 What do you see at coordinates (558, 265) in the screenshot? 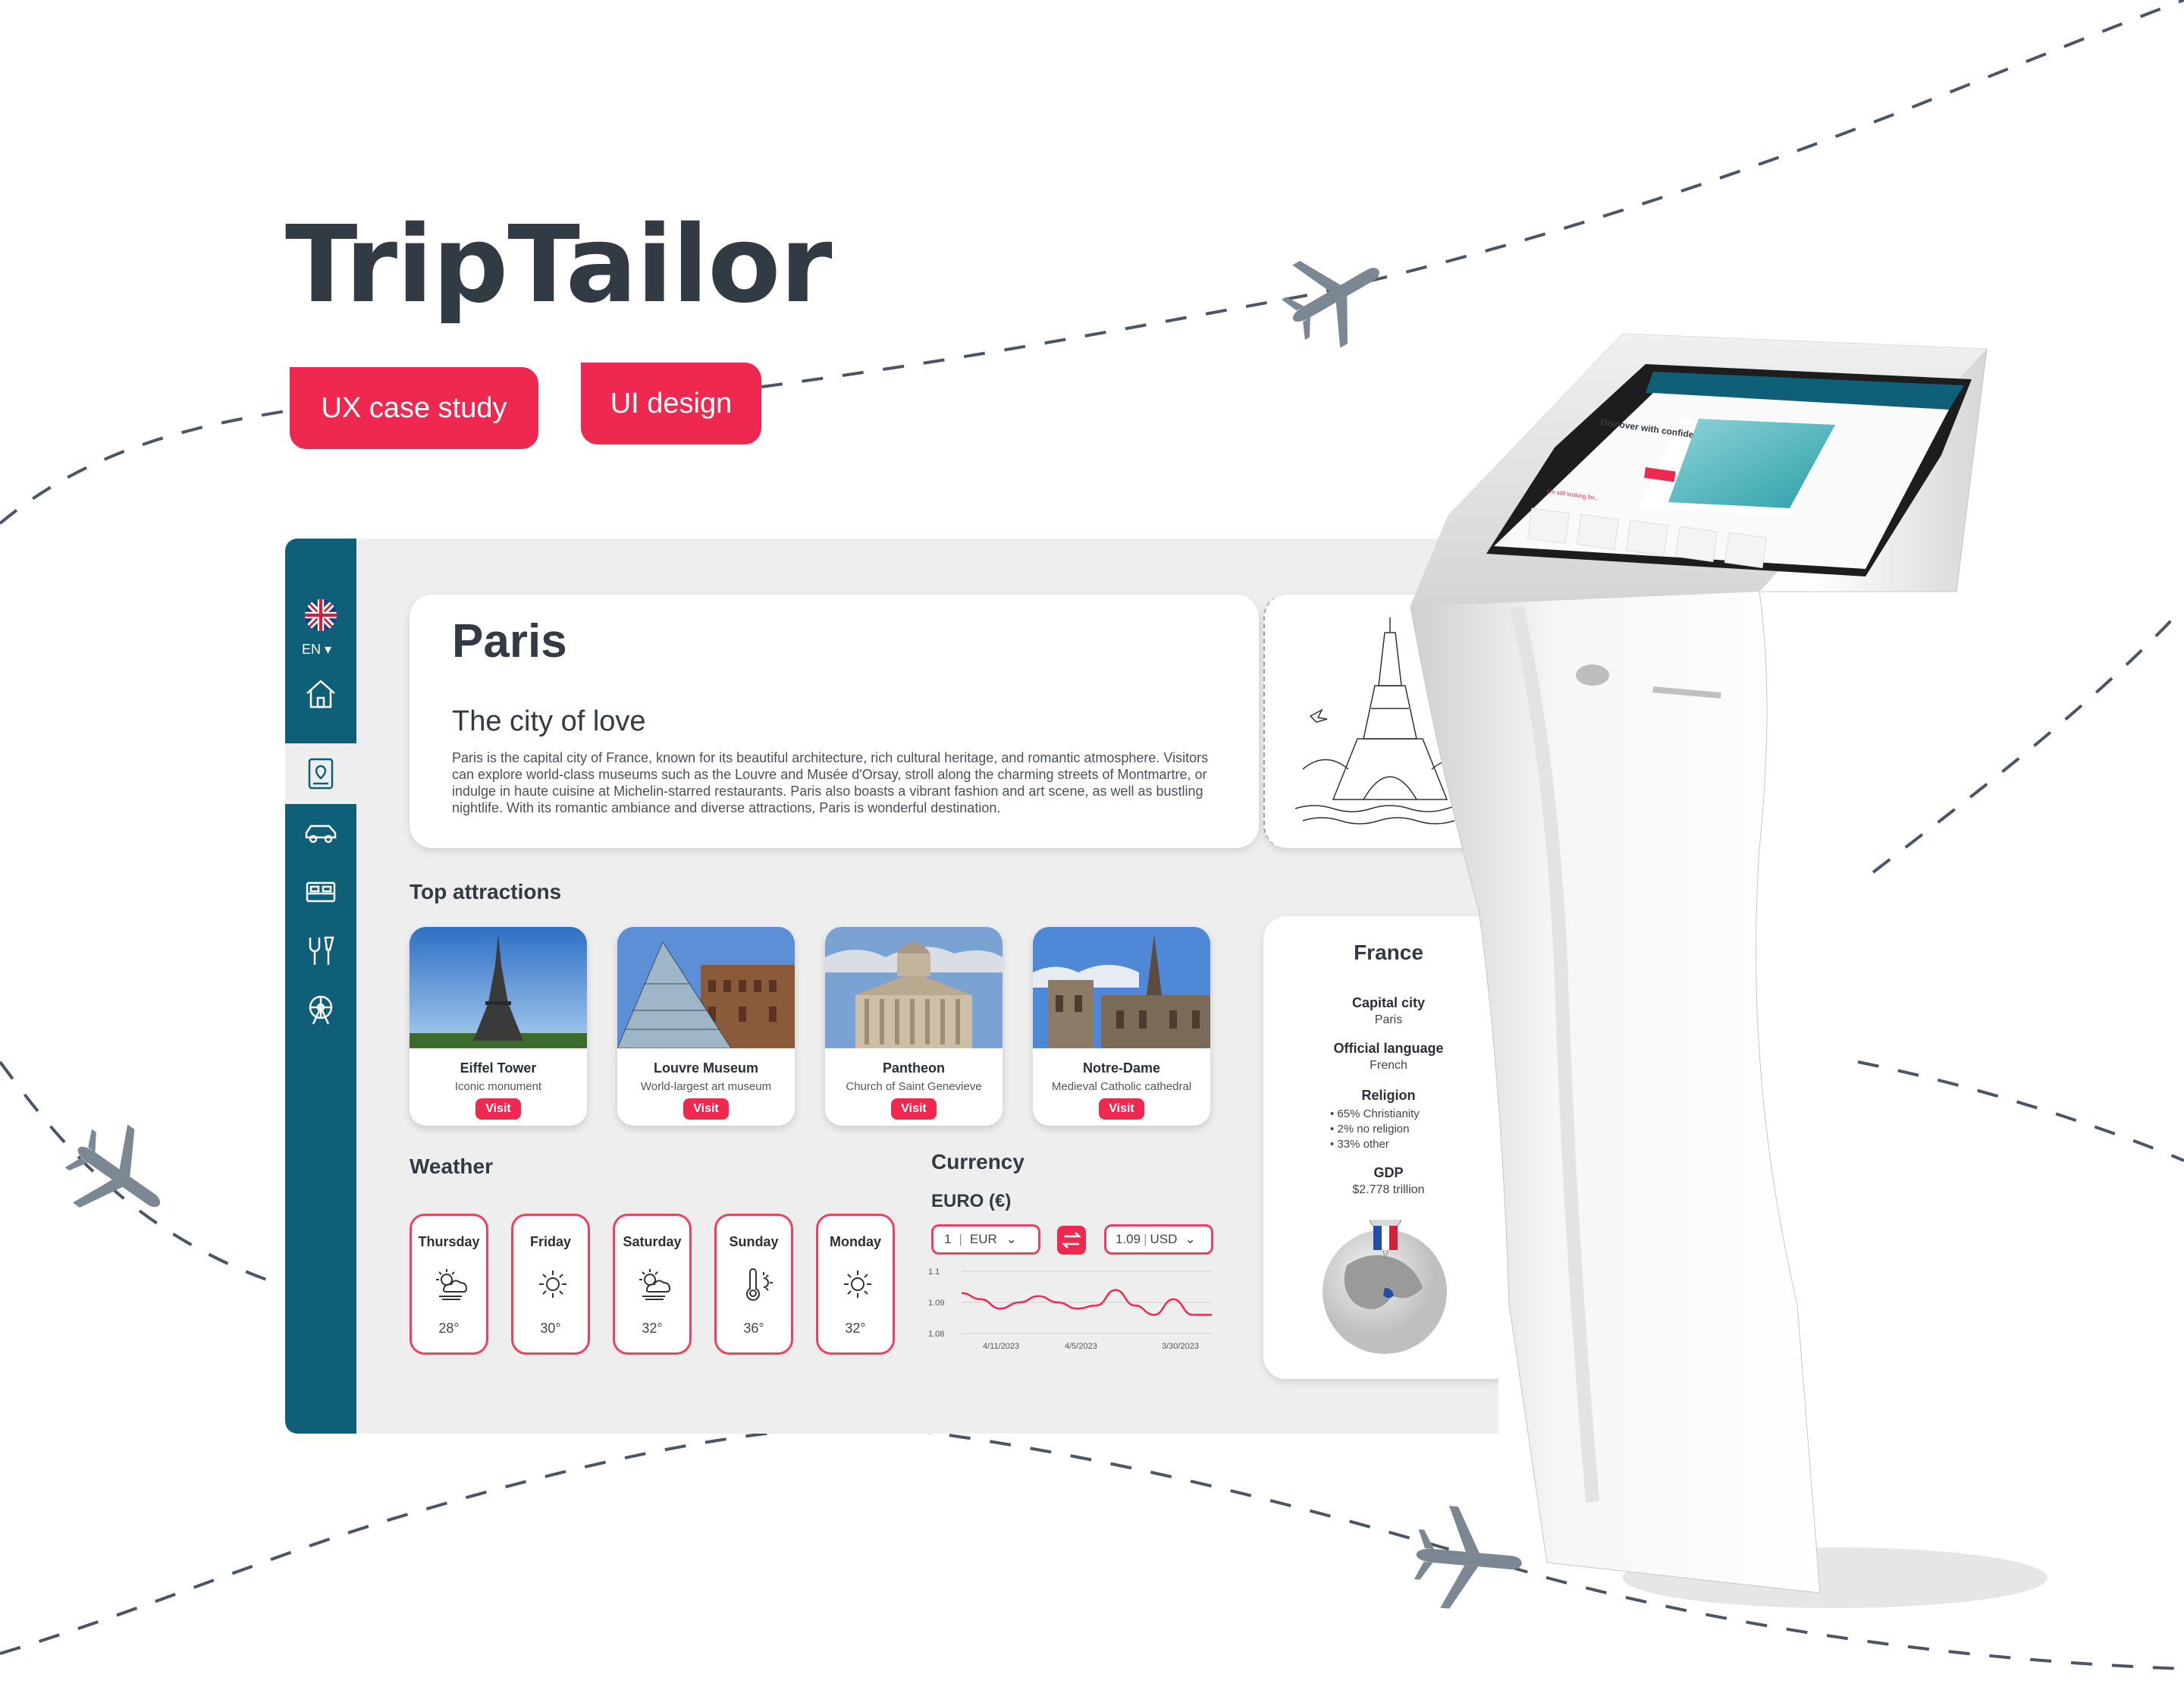
I see `brand-title: TripTailor` at bounding box center [558, 265].